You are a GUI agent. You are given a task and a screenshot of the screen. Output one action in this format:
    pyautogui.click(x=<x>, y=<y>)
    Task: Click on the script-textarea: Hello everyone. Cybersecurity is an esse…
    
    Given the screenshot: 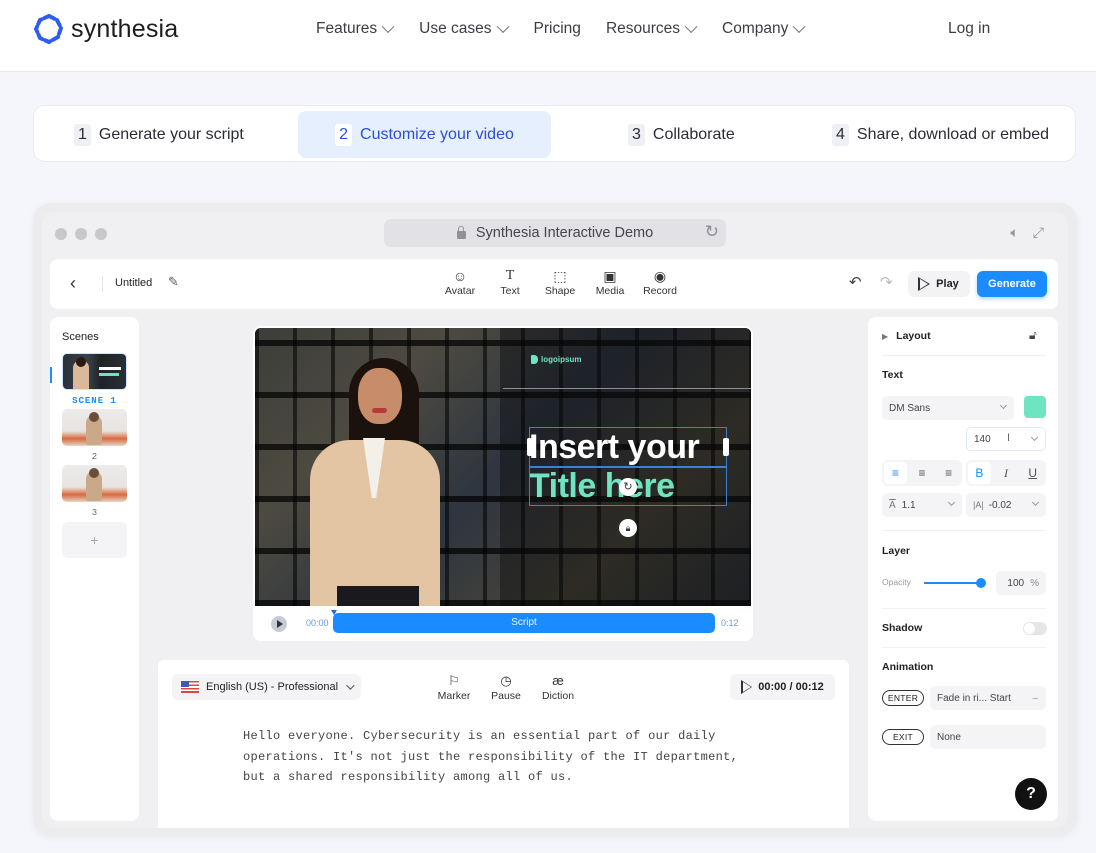 What is the action you would take?
    pyautogui.click(x=523, y=757)
    